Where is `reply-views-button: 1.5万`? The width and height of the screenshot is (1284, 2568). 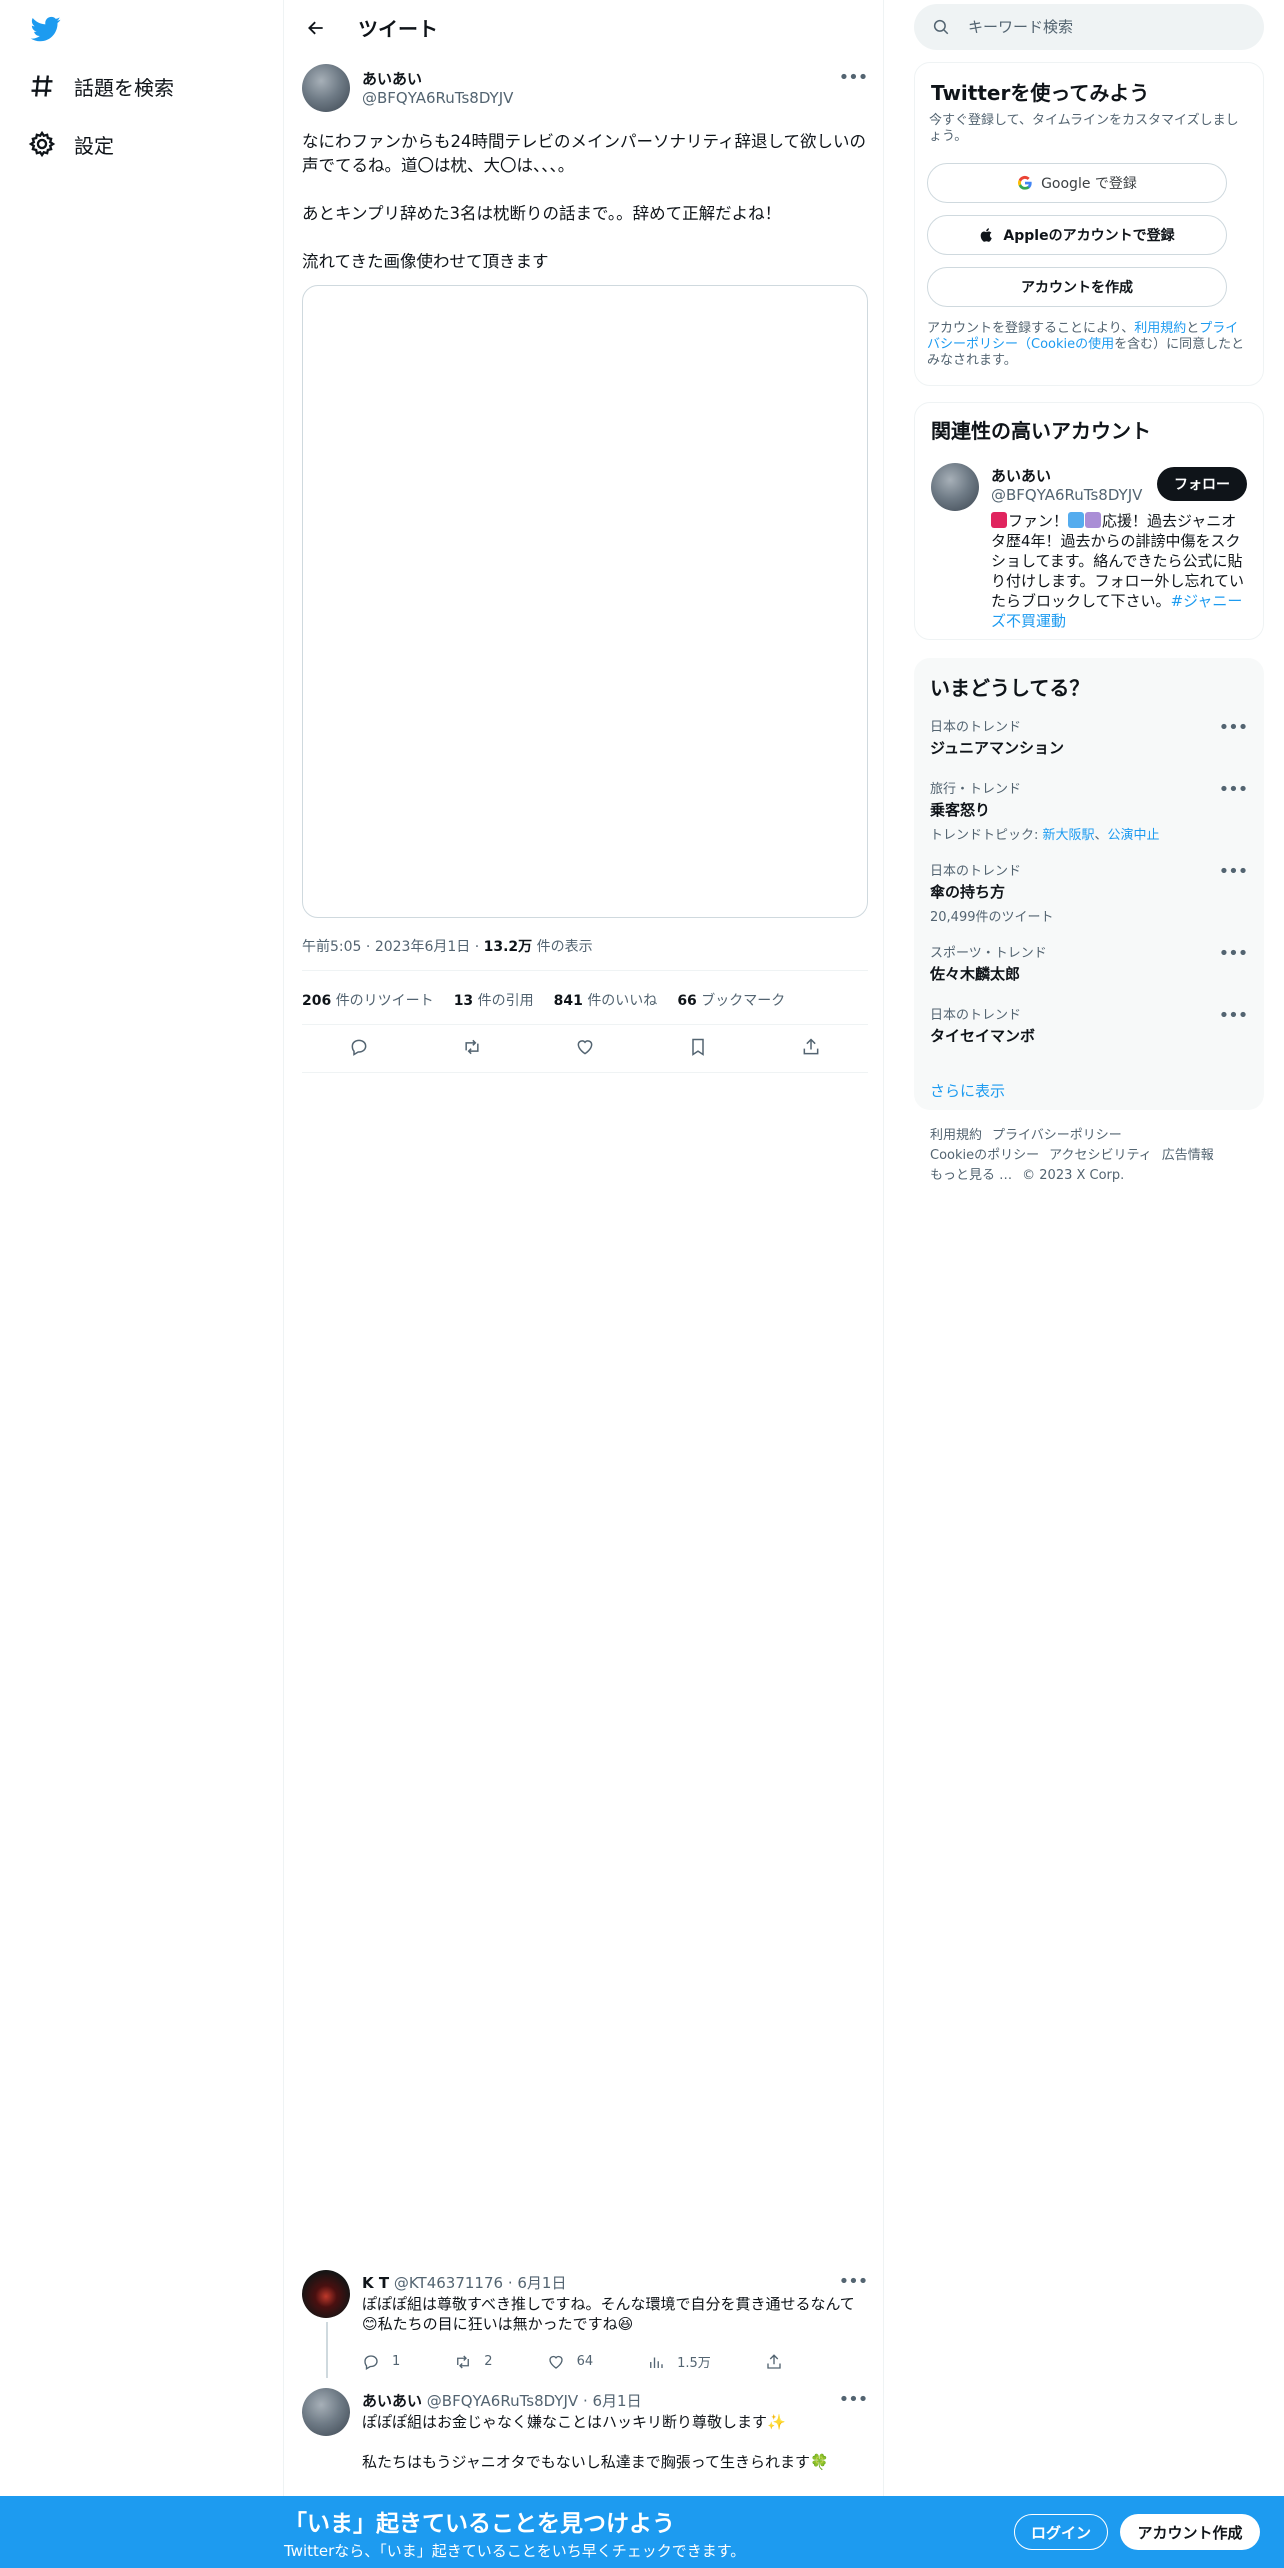
reply-views-button: 1.5万 is located at coordinates (679, 2361).